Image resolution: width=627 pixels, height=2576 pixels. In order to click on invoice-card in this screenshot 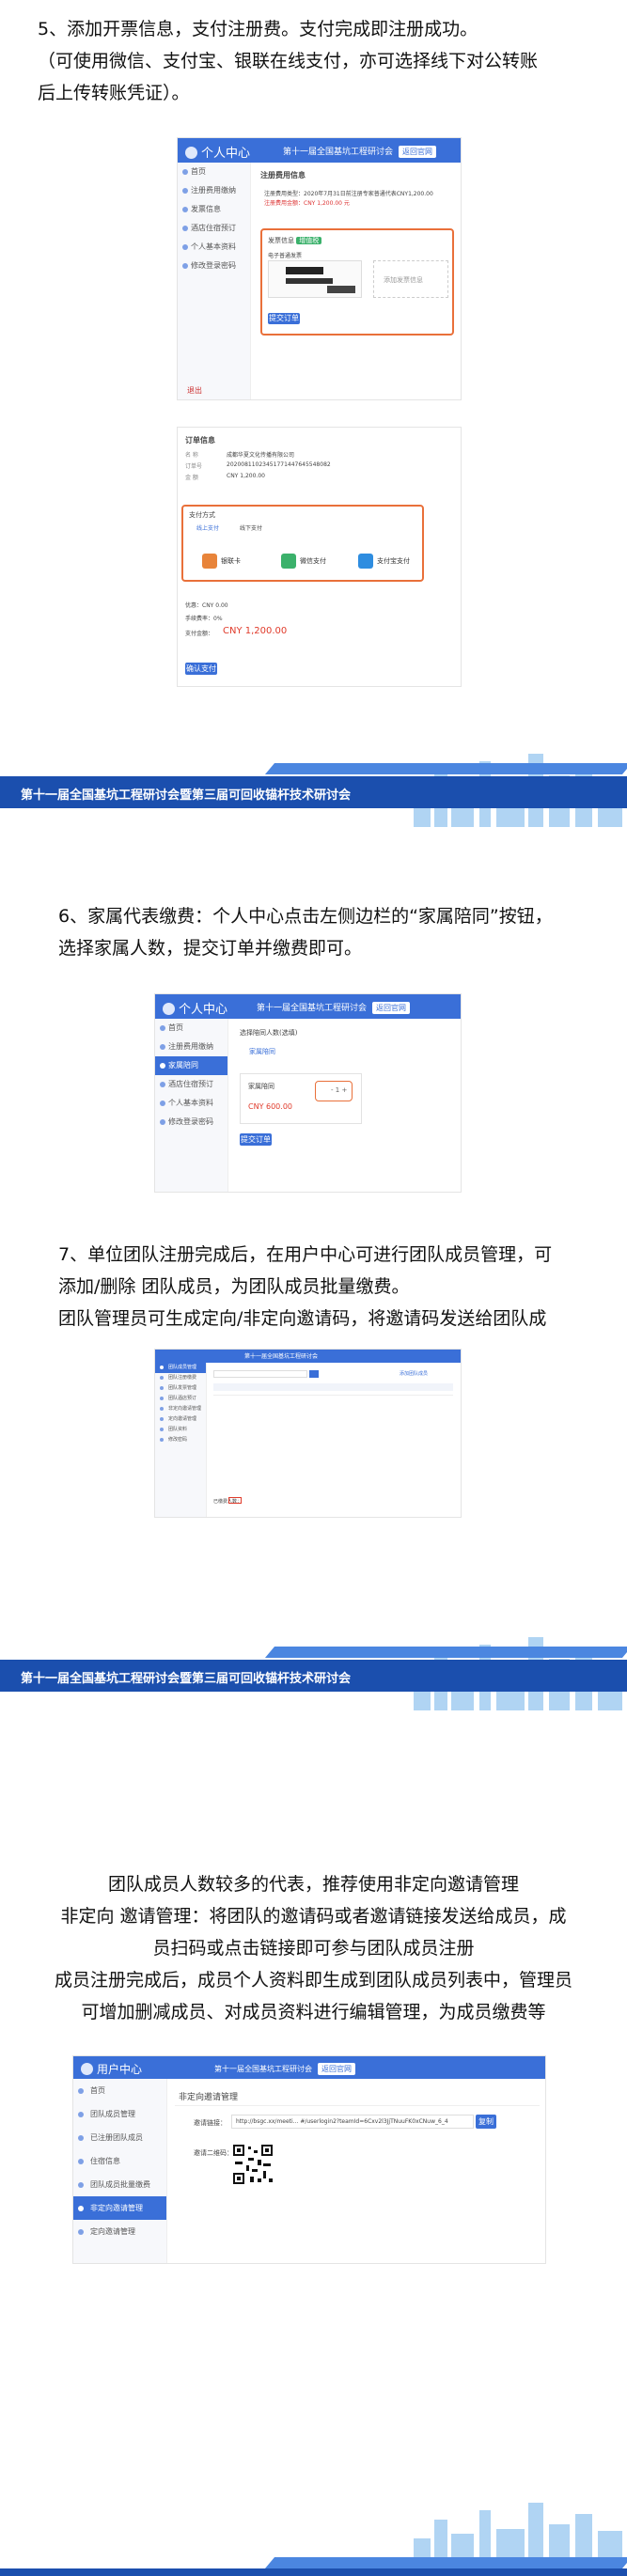, I will do `click(315, 279)`.